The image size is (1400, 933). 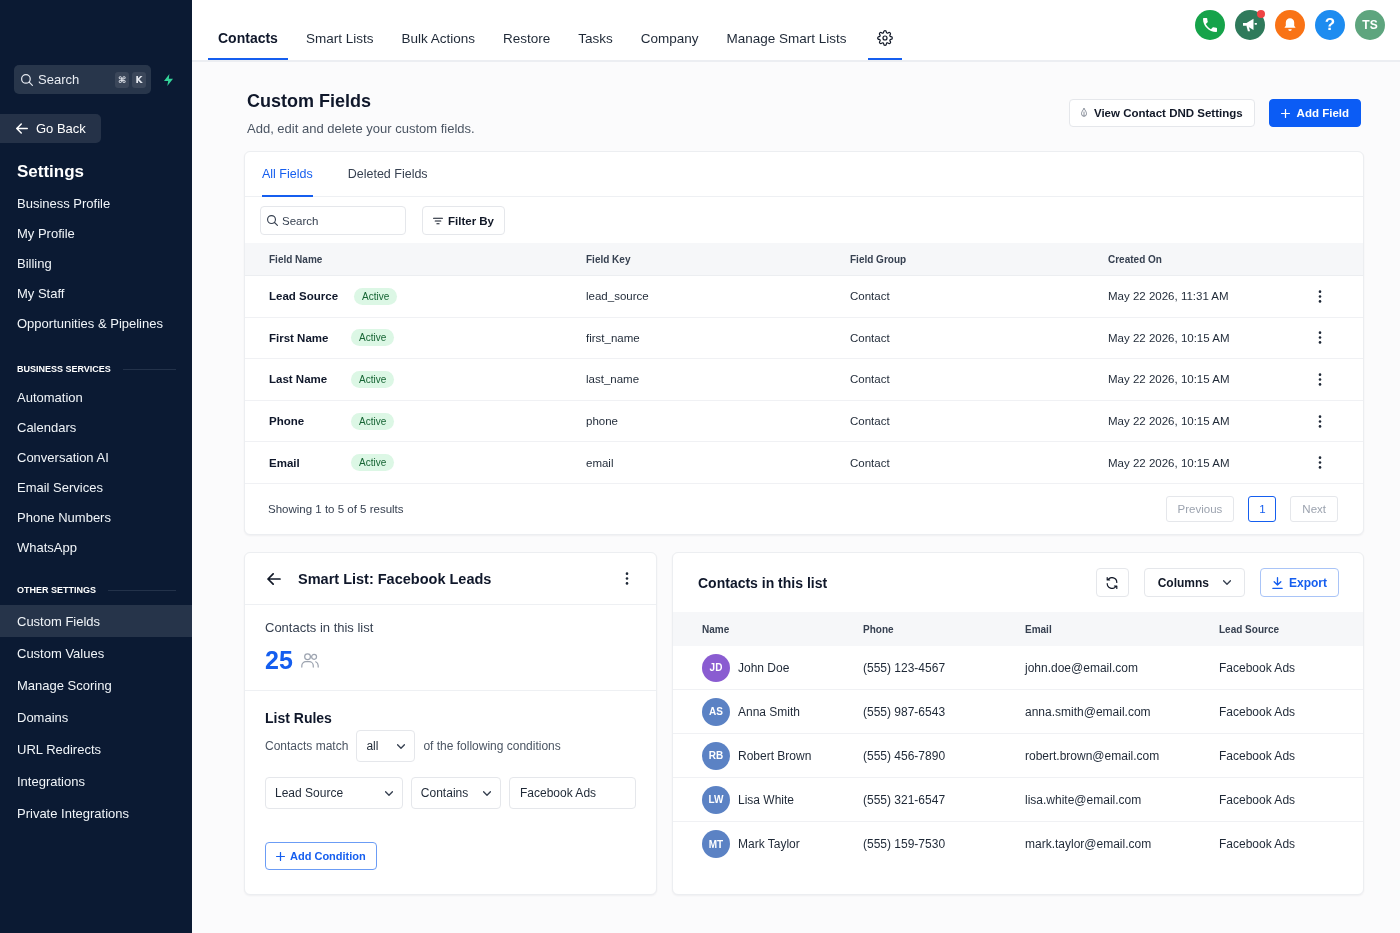 I want to click on add-field-button: Add Field, so click(x=1314, y=113).